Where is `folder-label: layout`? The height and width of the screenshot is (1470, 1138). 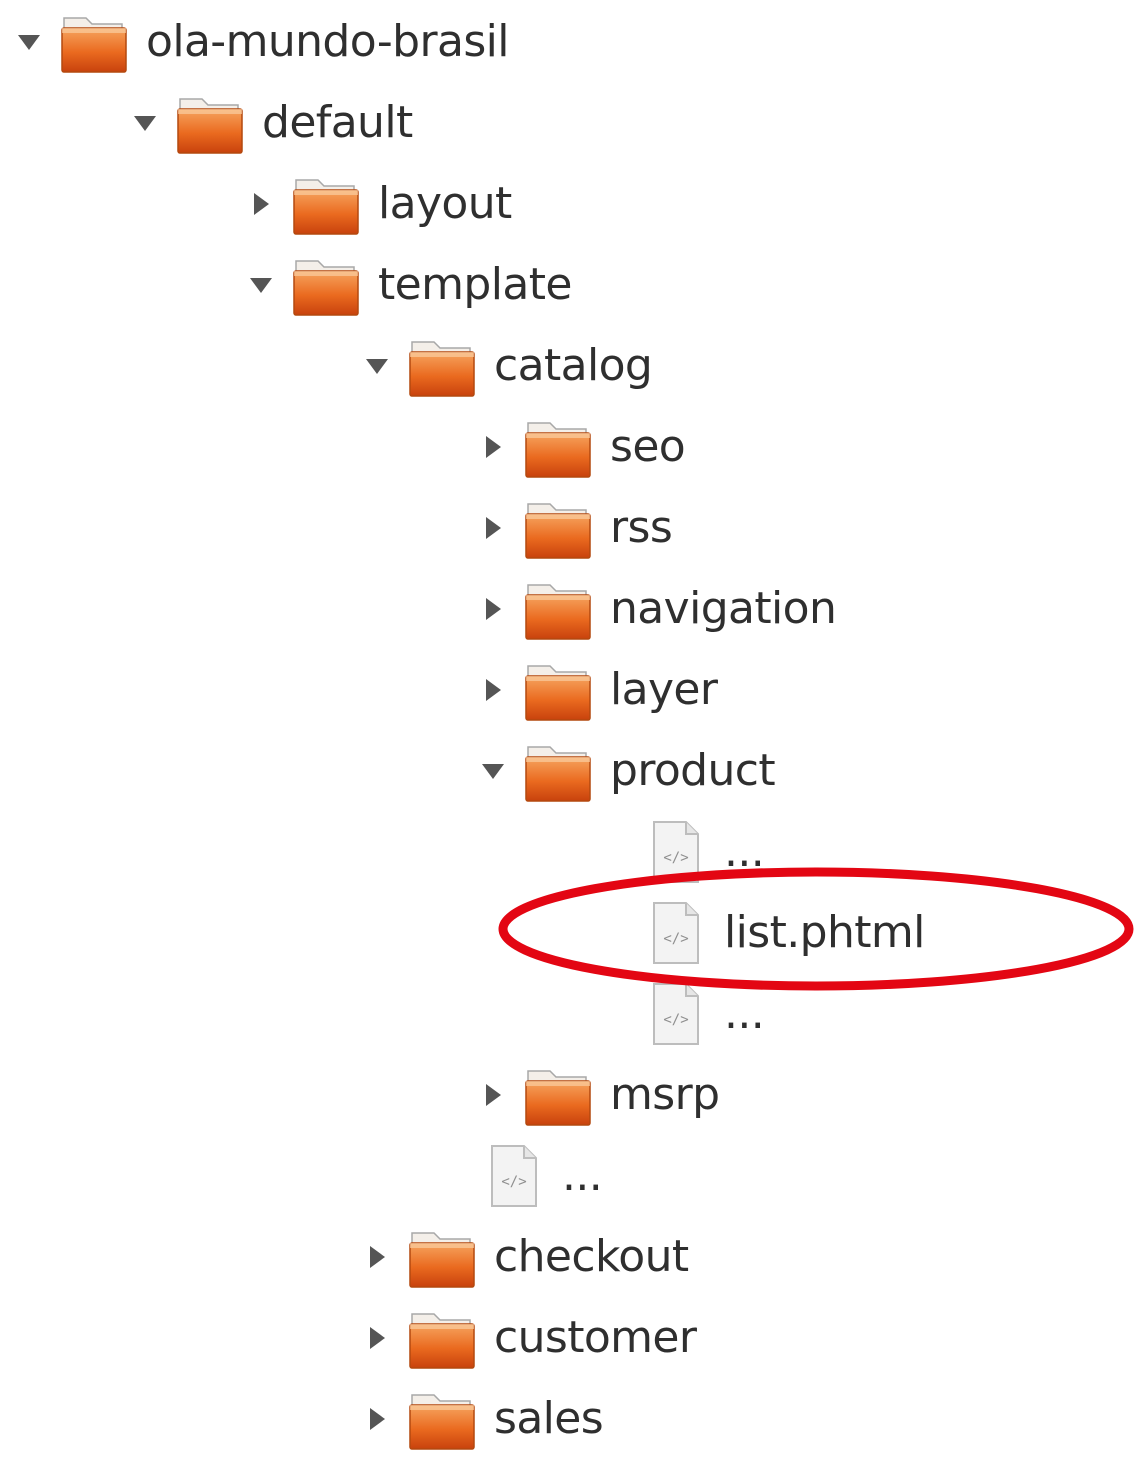 folder-label: layout is located at coordinates (445, 203).